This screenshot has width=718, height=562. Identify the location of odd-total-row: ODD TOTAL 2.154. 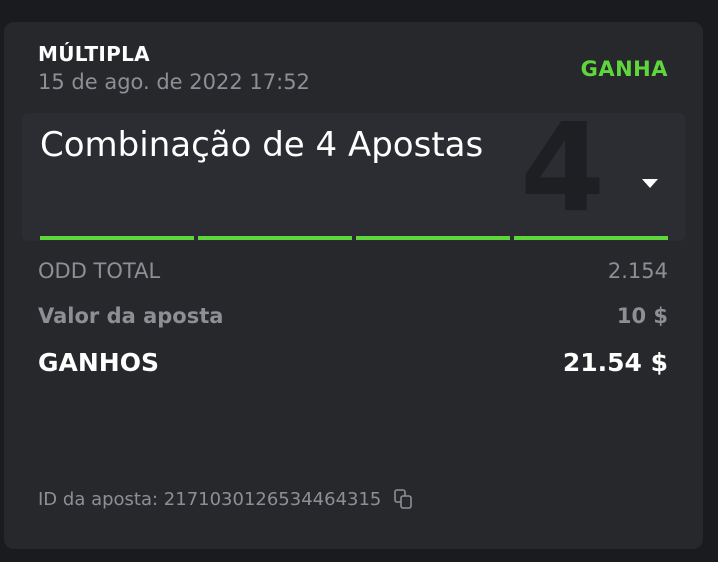
(353, 271).